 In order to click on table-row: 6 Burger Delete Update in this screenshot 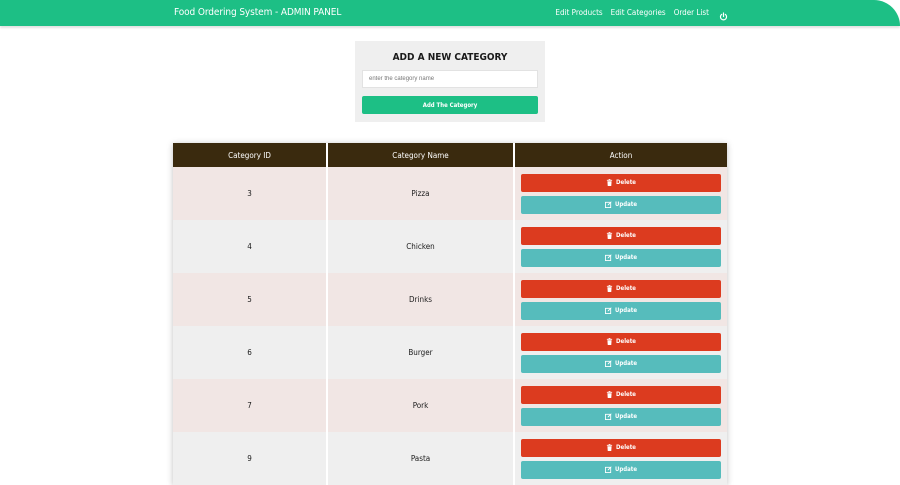, I will do `click(450, 352)`.